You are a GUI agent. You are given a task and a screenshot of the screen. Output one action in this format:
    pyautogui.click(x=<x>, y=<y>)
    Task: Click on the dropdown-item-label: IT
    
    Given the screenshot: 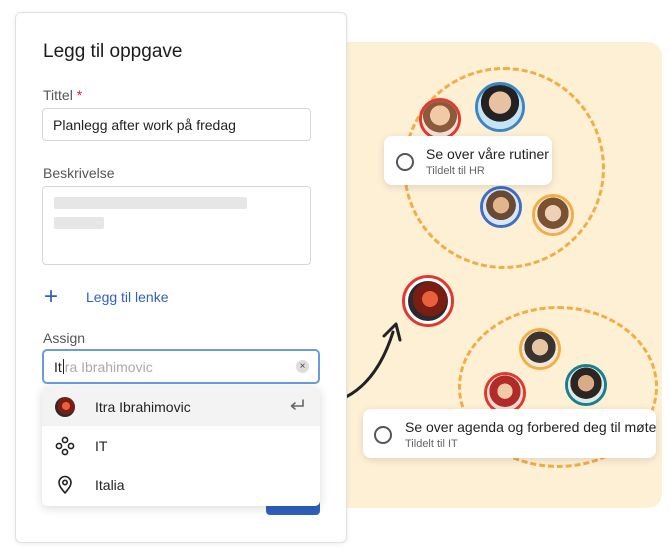 What is the action you would take?
    pyautogui.click(x=101, y=446)
    